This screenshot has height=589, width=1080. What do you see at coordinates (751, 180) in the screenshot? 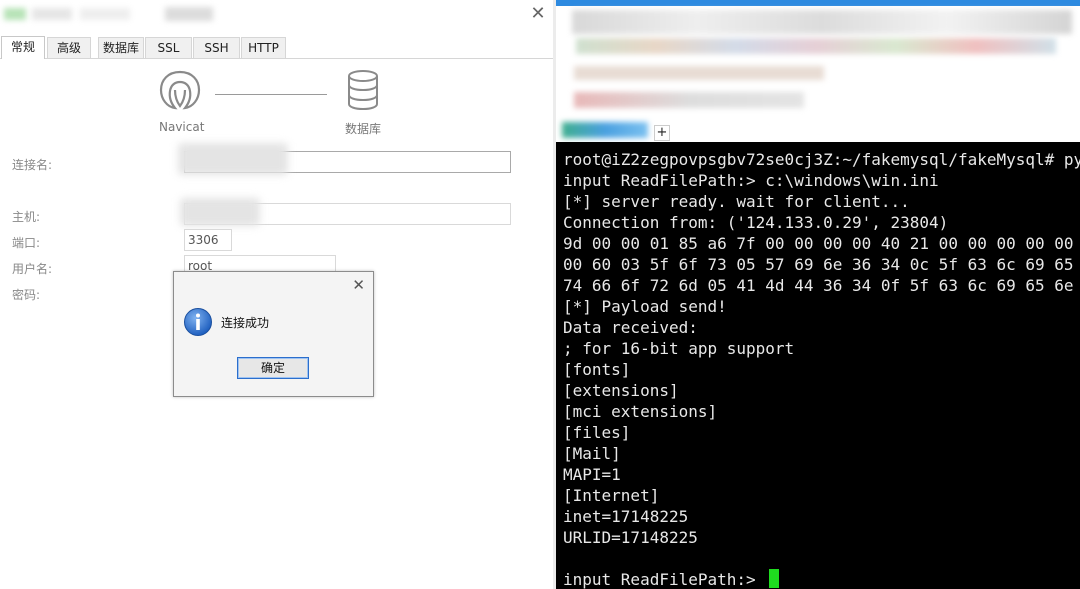
I see `terminal-line: input ReadFilePath:> c:\windows\win.ini` at bounding box center [751, 180].